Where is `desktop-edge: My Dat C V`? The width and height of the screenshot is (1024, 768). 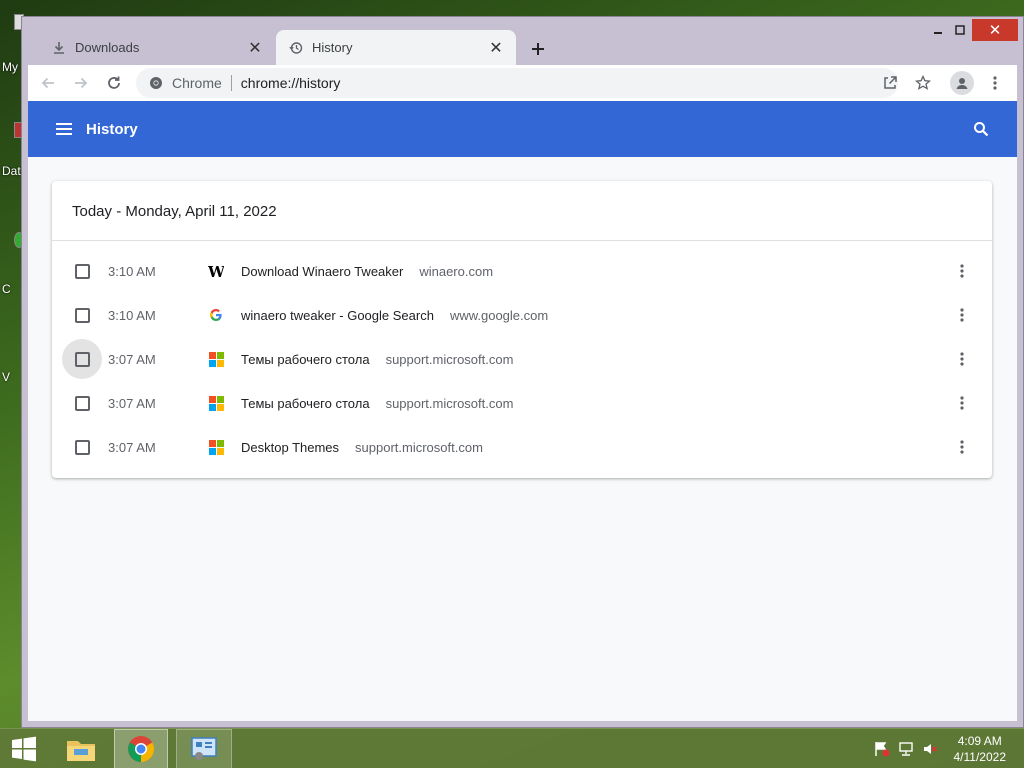
desktop-edge: My Dat C V is located at coordinates (12, 364).